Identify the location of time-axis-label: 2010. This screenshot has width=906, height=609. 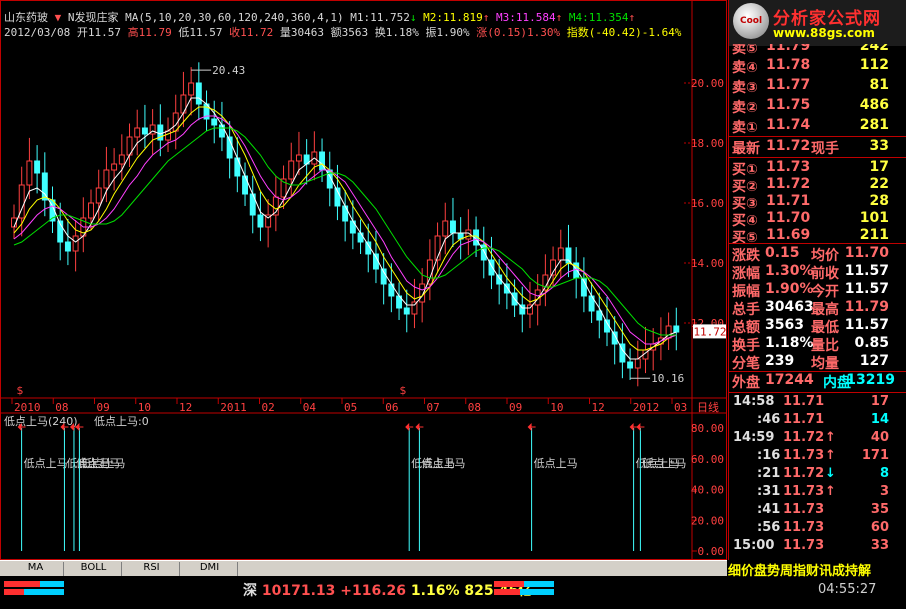
(27, 407).